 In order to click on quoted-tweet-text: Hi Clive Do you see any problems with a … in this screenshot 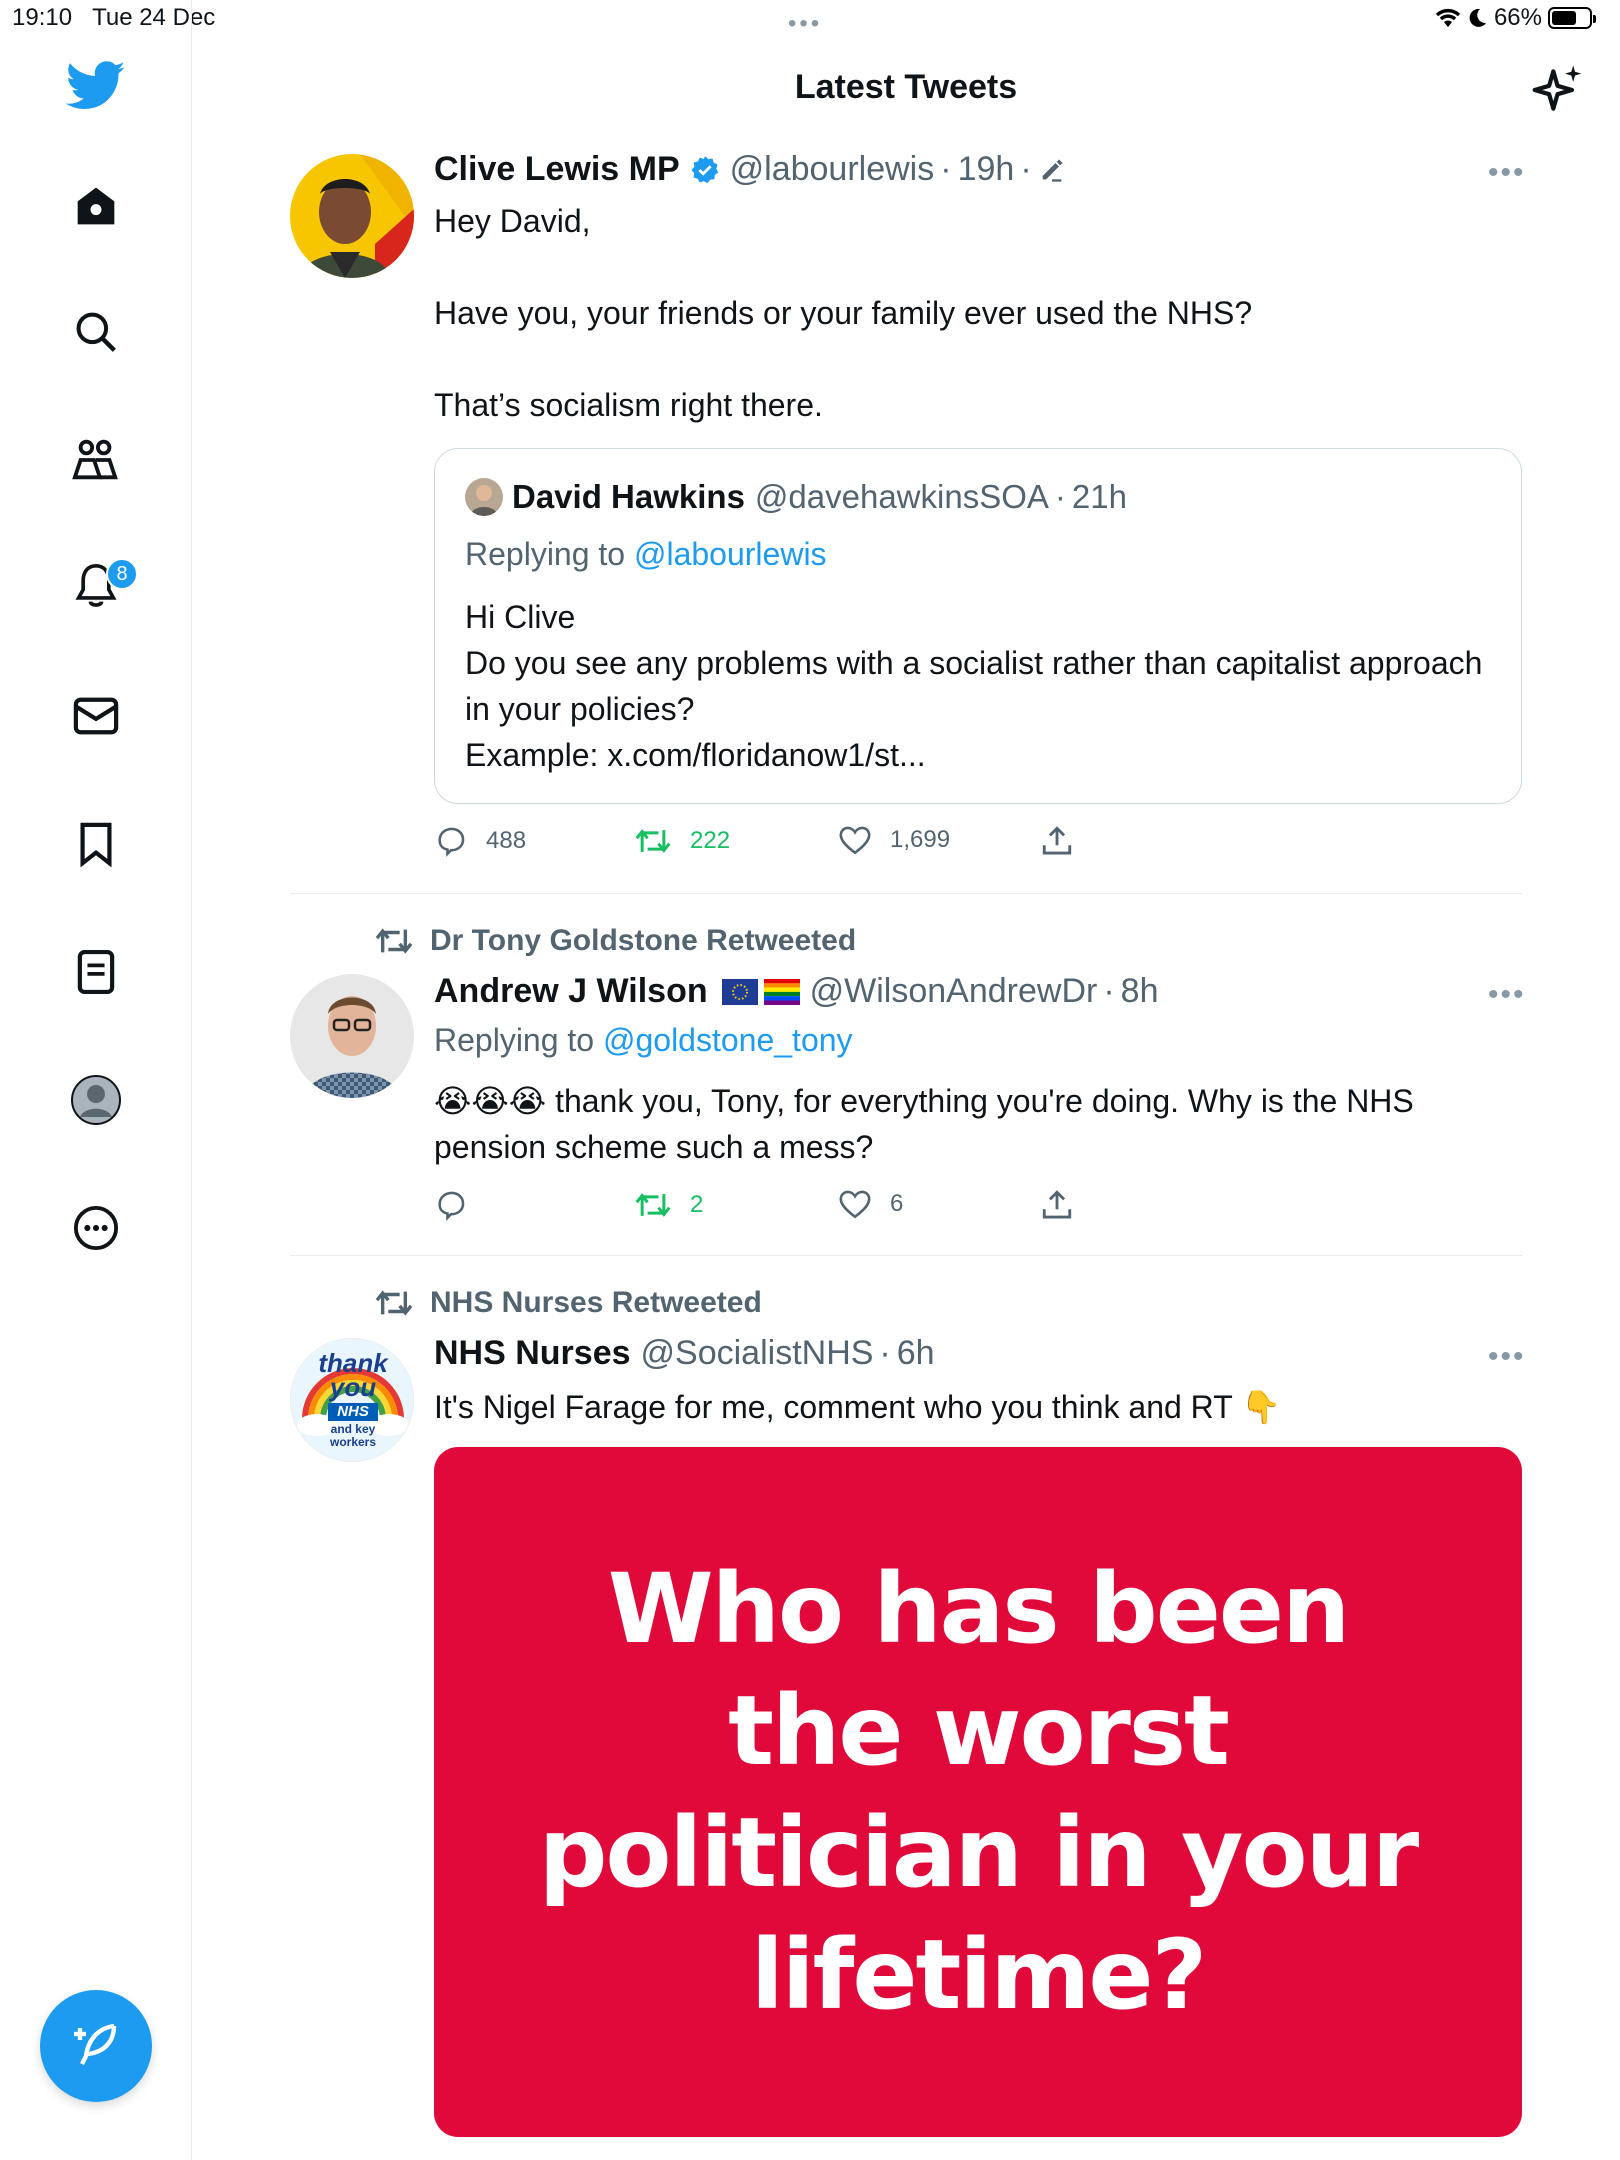, I will do `click(974, 686)`.